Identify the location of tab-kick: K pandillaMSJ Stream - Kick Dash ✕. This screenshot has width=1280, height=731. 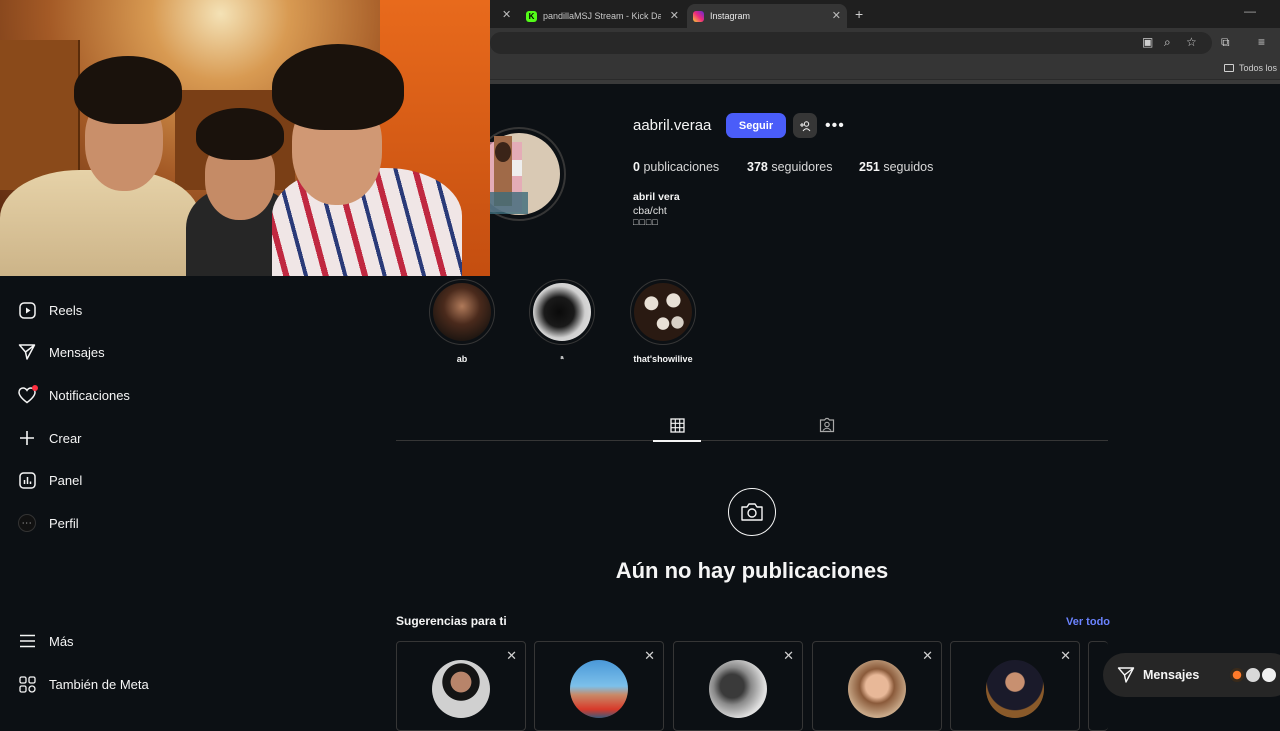
(602, 16).